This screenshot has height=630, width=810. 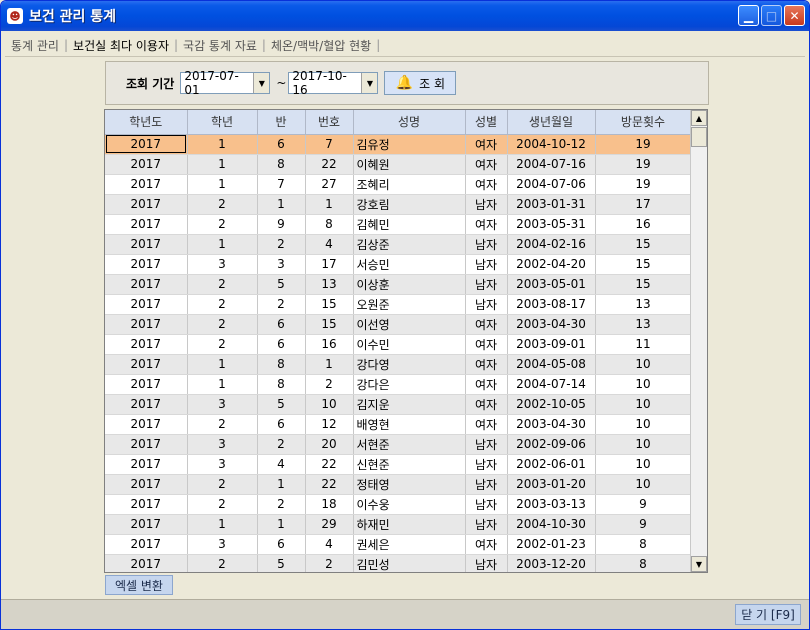 I want to click on table-cell: 2003-08-17, so click(x=551, y=304).